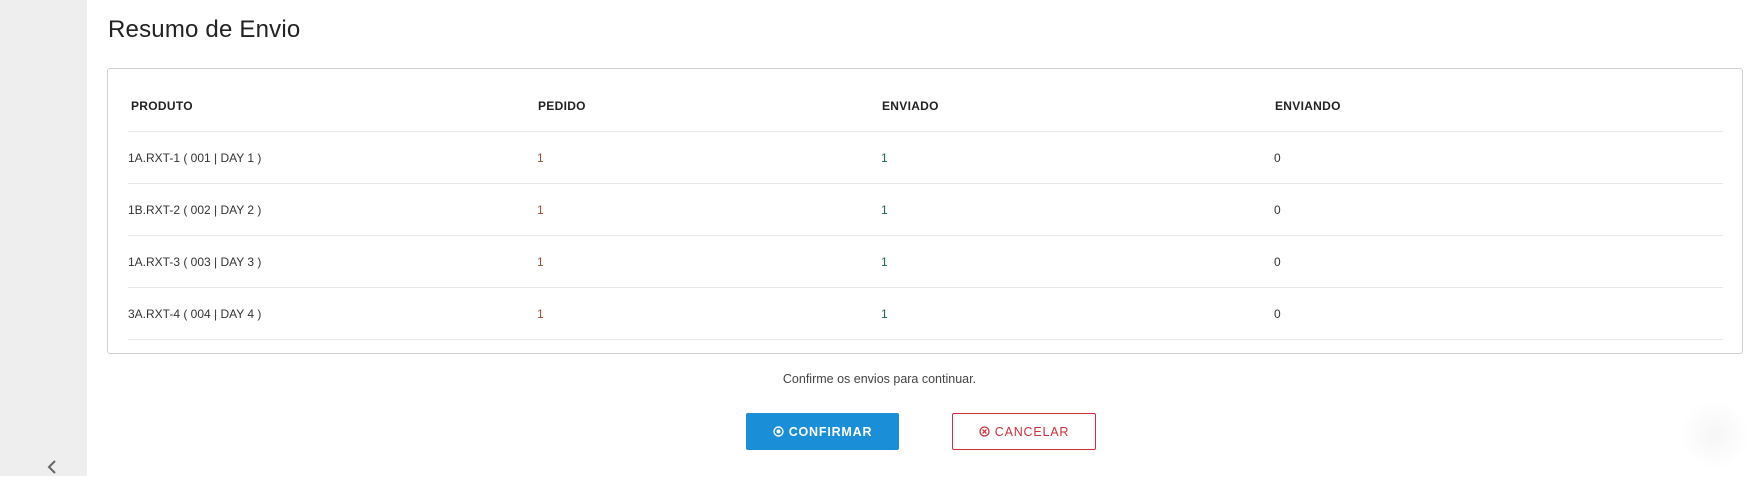 The image size is (1759, 481). What do you see at coordinates (195, 313) in the screenshot?
I see `cell-produto: 3A.RXT-4 ( 004 | DAY 4 )` at bounding box center [195, 313].